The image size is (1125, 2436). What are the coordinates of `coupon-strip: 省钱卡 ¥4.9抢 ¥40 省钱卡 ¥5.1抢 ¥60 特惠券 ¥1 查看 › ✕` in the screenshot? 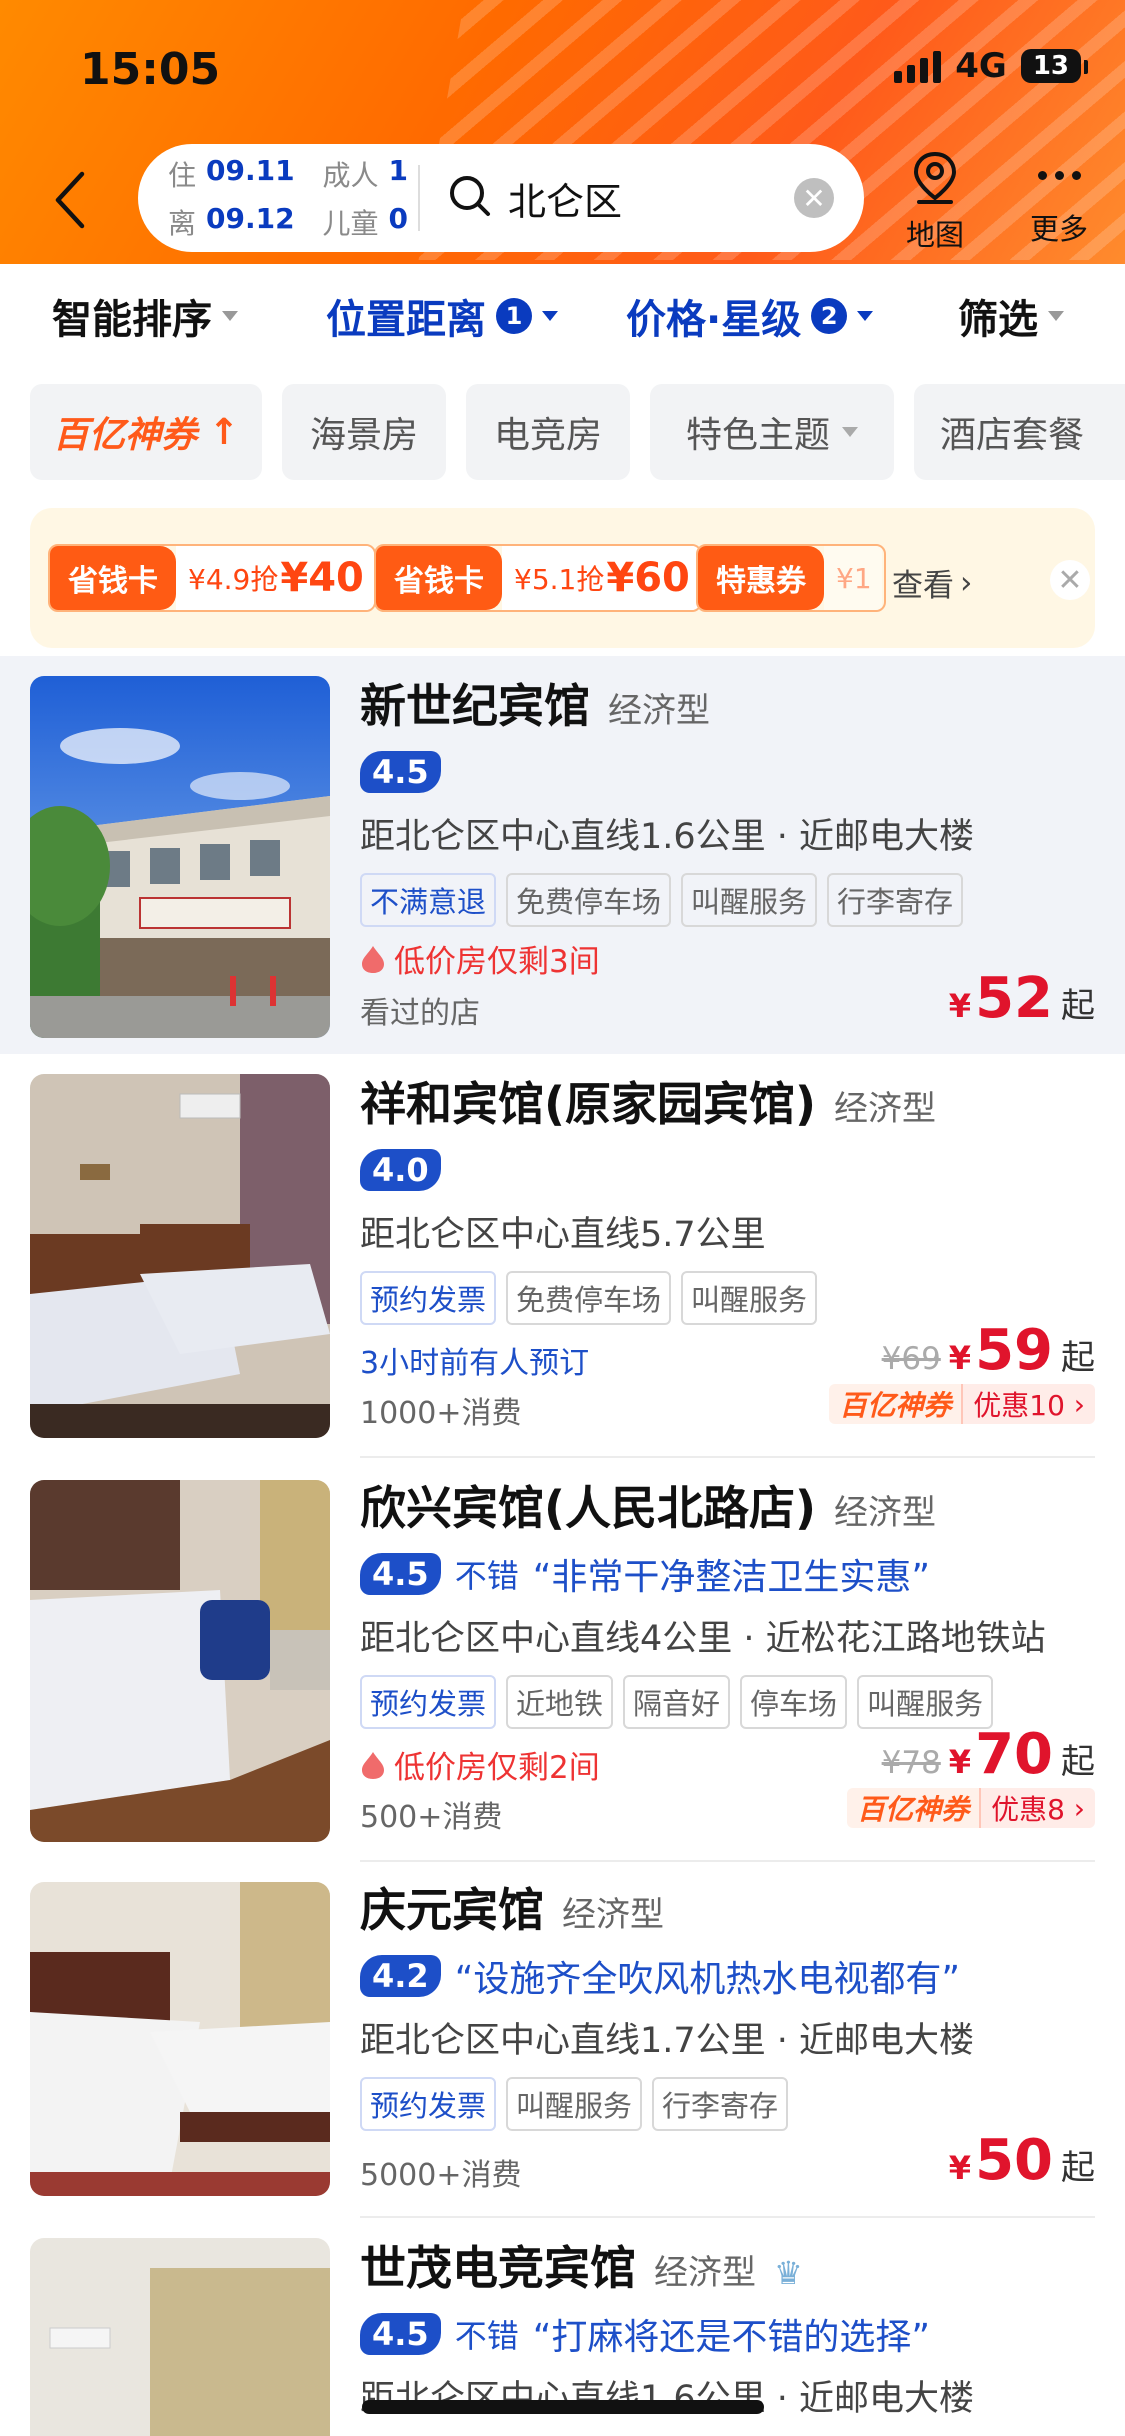 It's located at (562, 578).